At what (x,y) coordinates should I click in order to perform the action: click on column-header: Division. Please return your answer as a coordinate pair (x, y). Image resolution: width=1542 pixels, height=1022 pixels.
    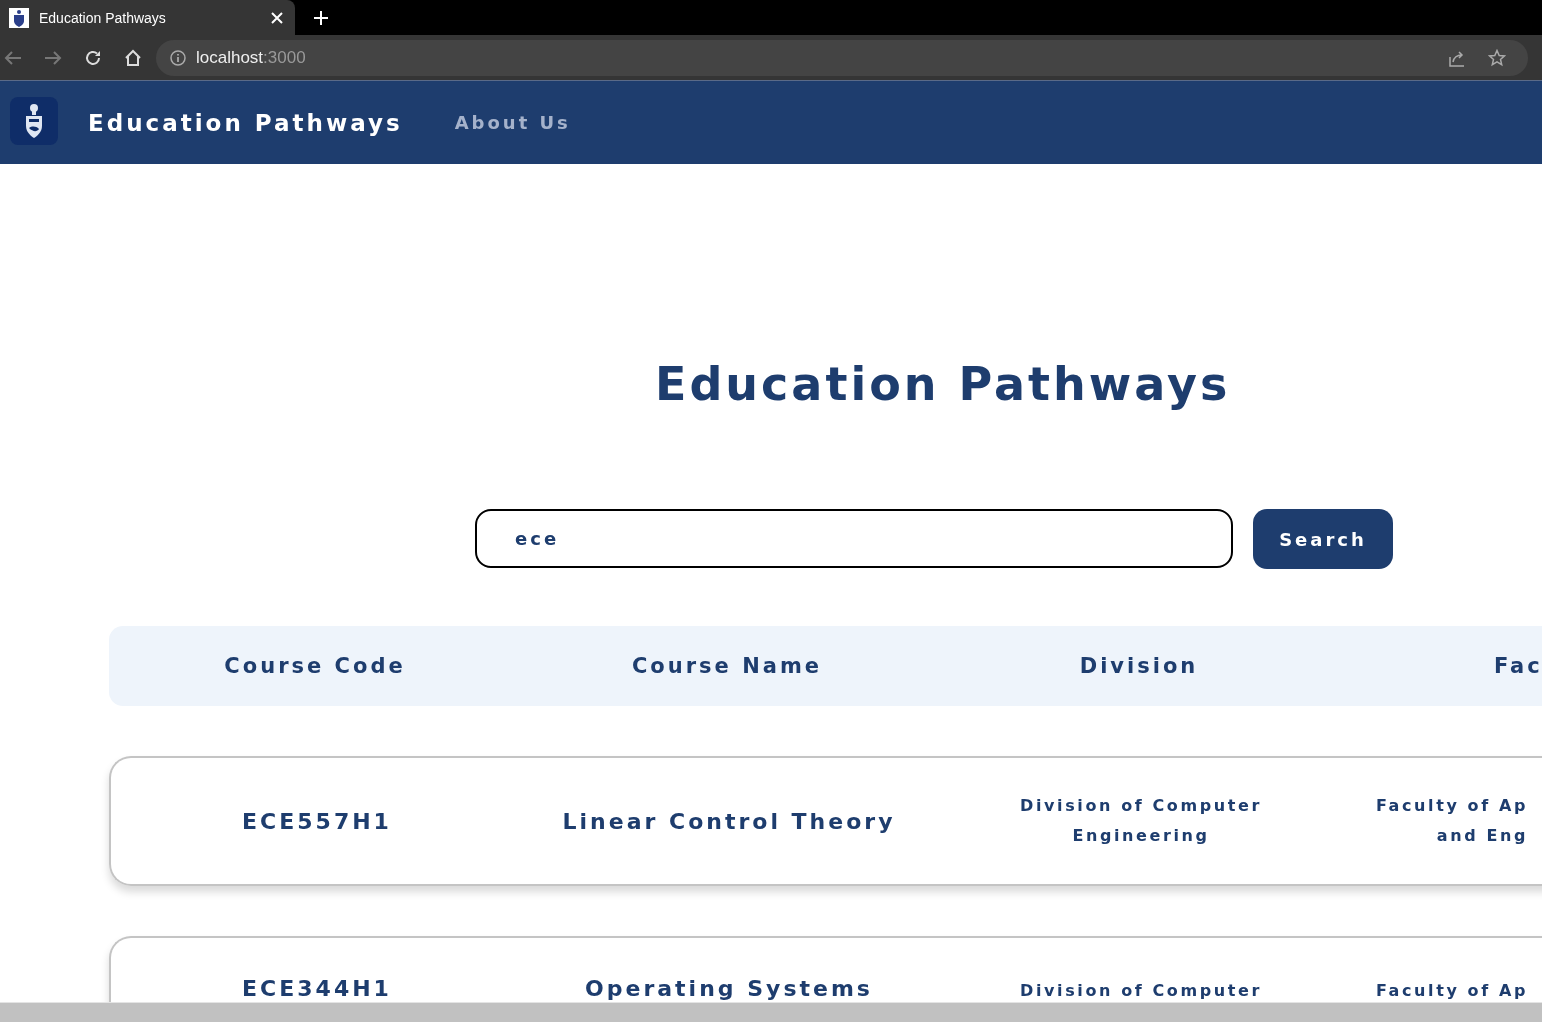
    Looking at the image, I should click on (1139, 666).